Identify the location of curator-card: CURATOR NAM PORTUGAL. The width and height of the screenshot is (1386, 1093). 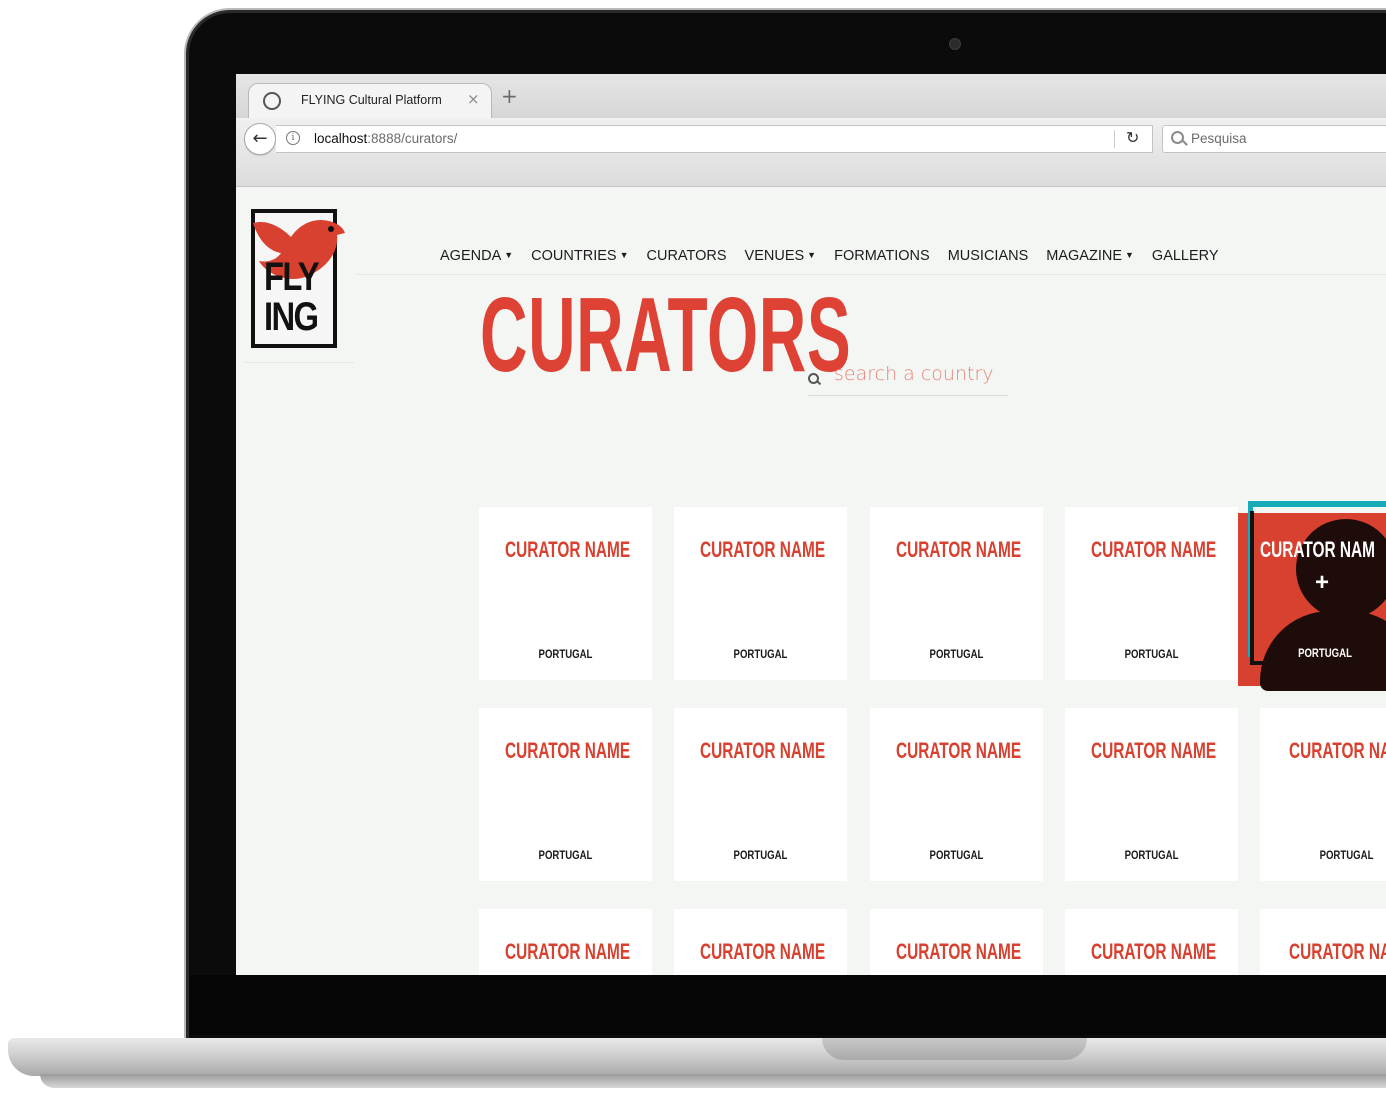
(1323, 794).